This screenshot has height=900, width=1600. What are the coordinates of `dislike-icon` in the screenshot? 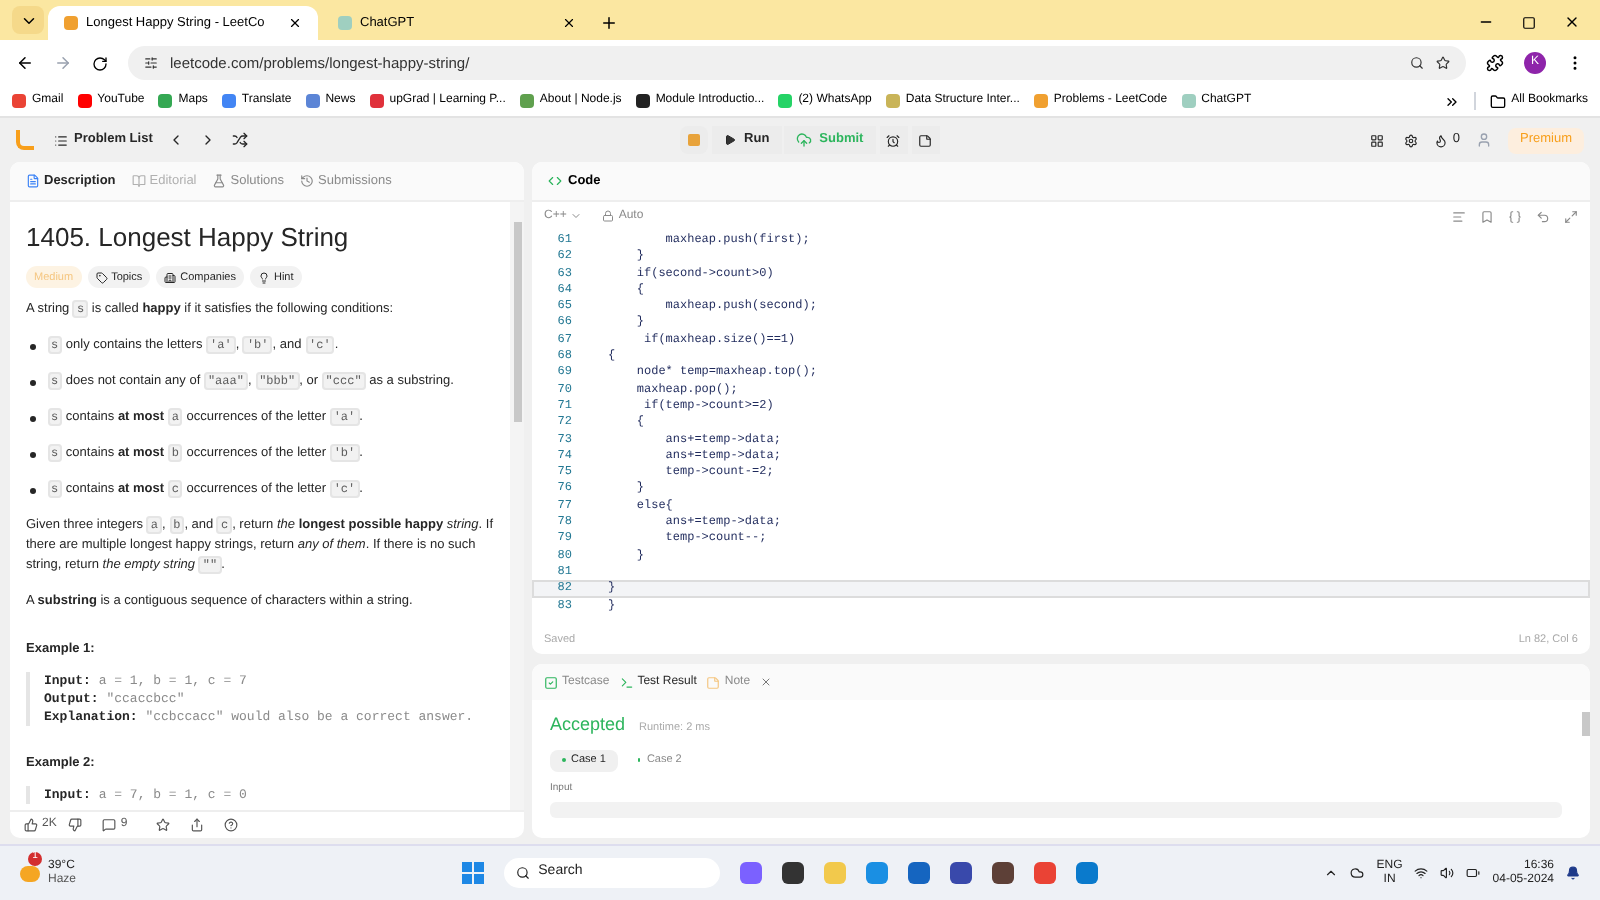 It's located at (75, 825).